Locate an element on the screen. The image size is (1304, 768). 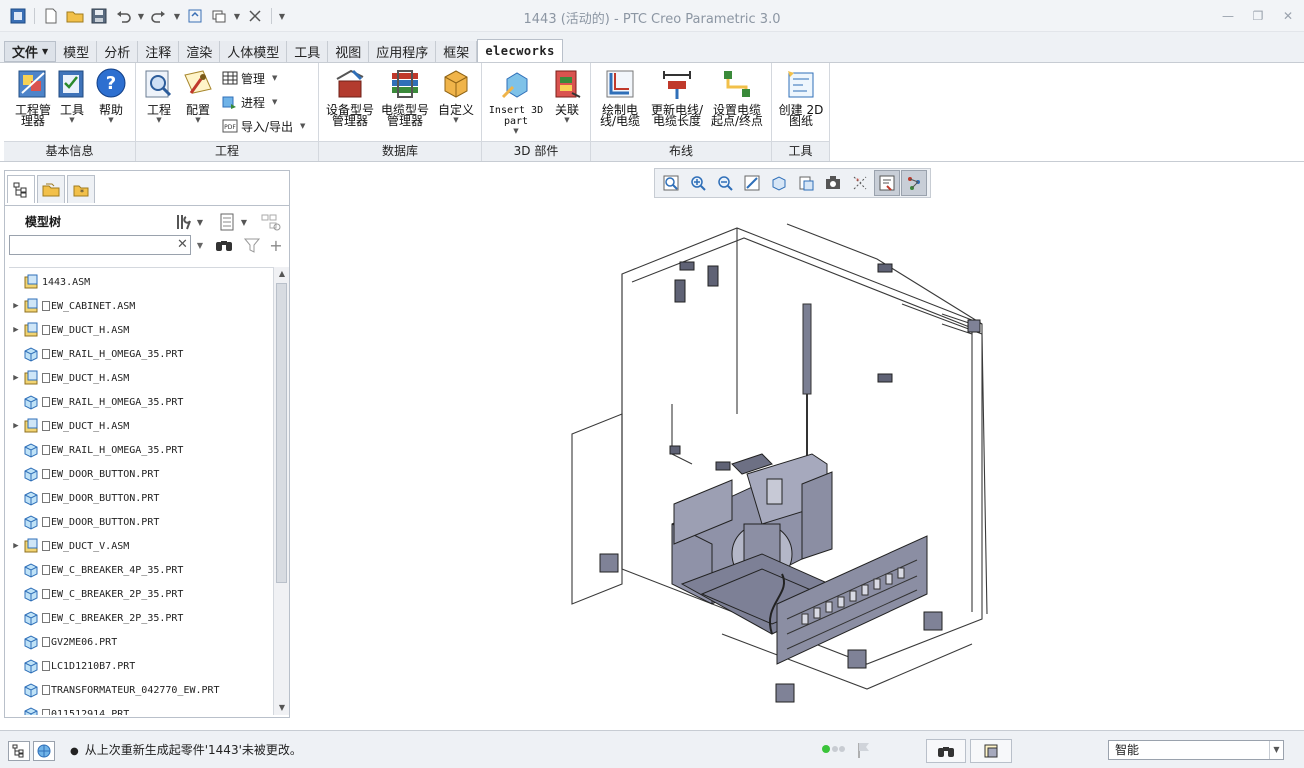
scroll-up-icon: ▲ is located at coordinates (282, 274).